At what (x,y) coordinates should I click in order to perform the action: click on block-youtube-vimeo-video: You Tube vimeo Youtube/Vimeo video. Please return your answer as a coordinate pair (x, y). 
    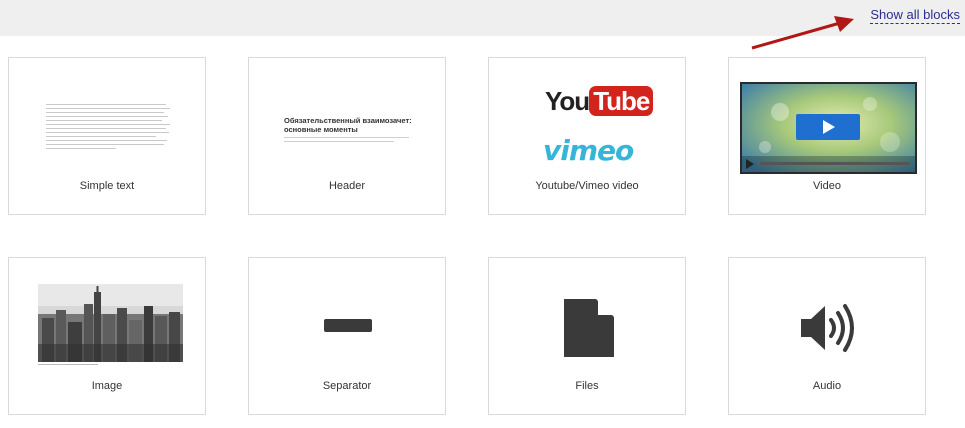
    Looking at the image, I should click on (587, 136).